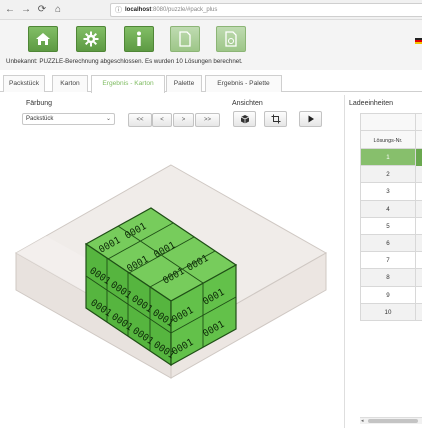  Describe the element at coordinates (184, 83) in the screenshot. I see `tab-palette: Palette` at that location.